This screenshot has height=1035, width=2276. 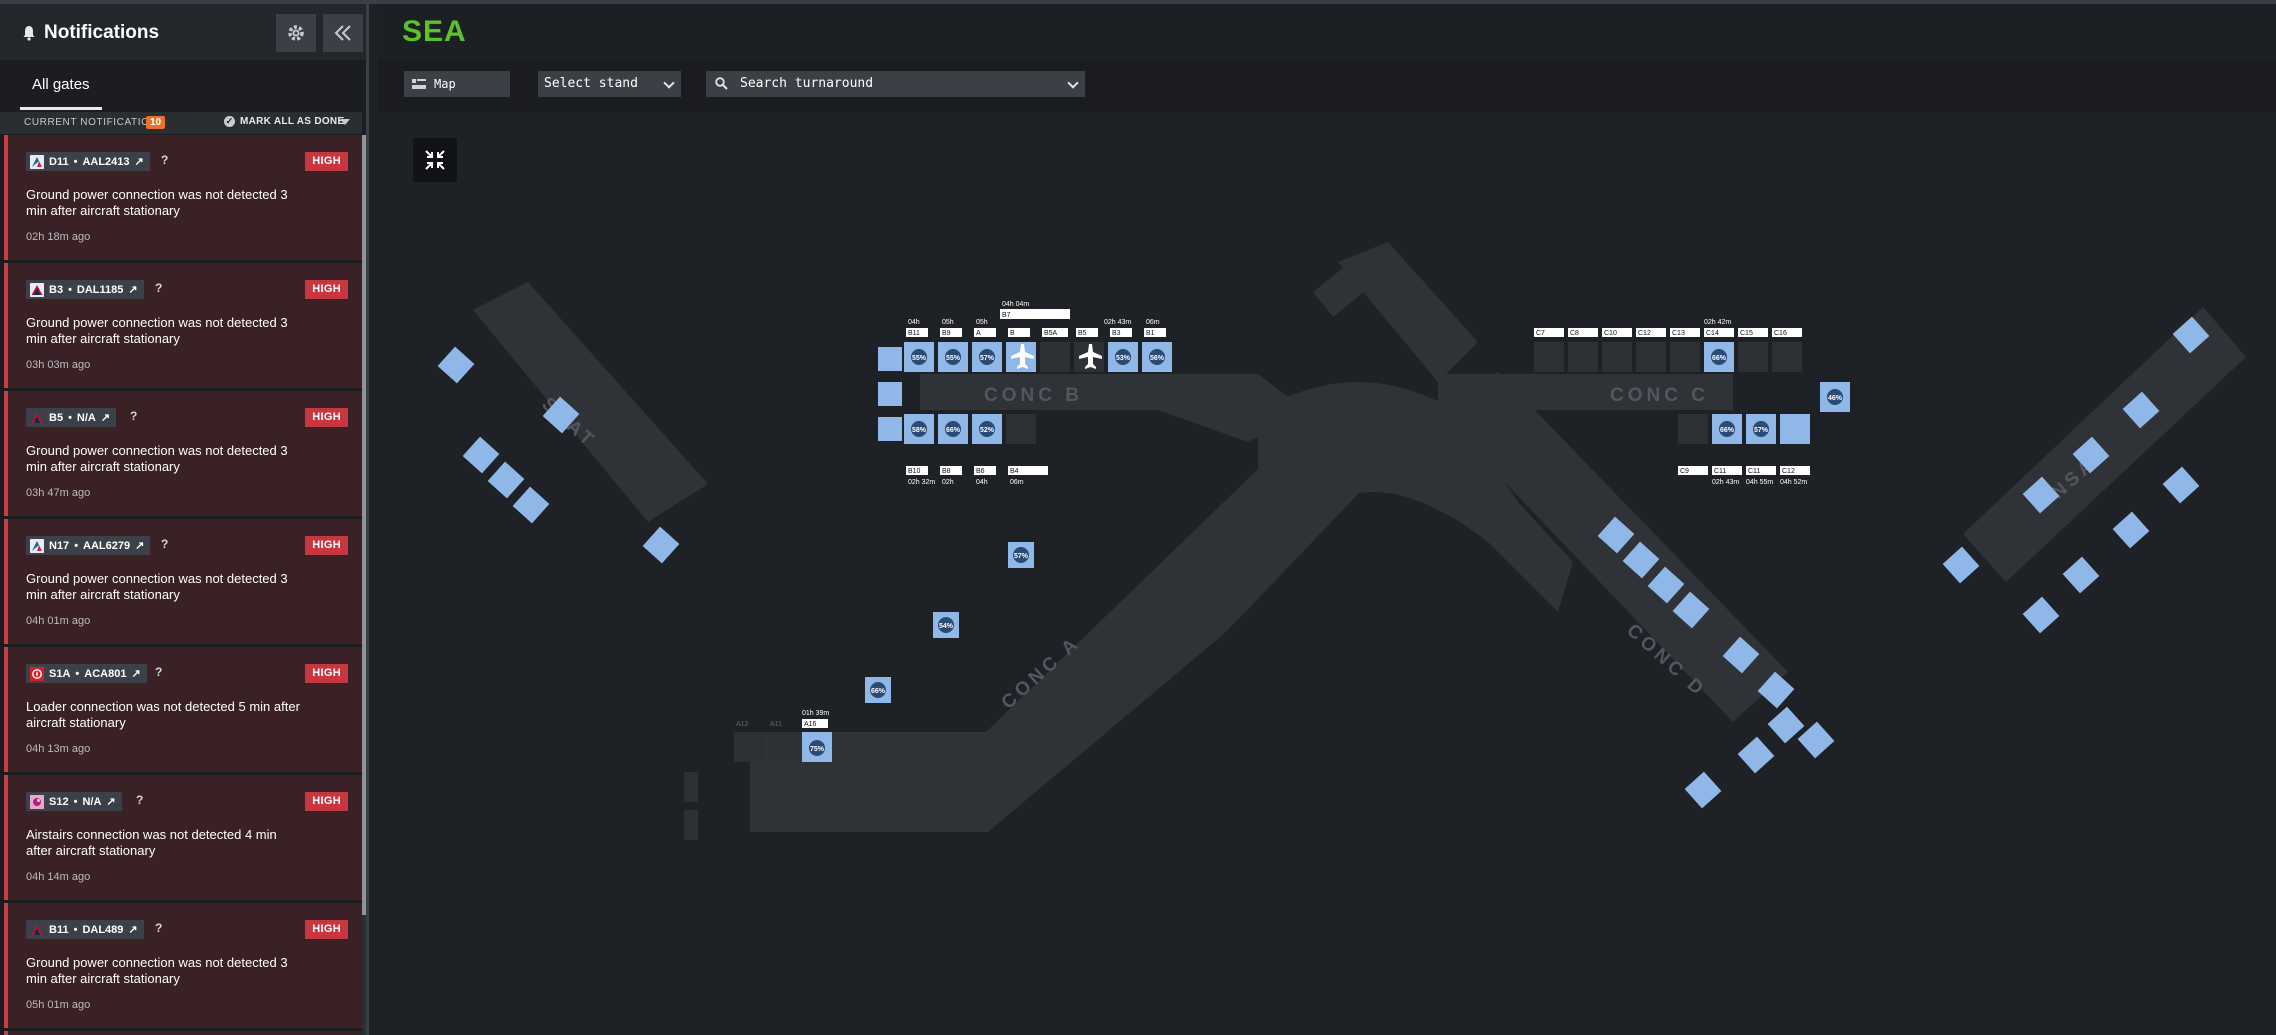 I want to click on stand-label: A, so click(x=978, y=333).